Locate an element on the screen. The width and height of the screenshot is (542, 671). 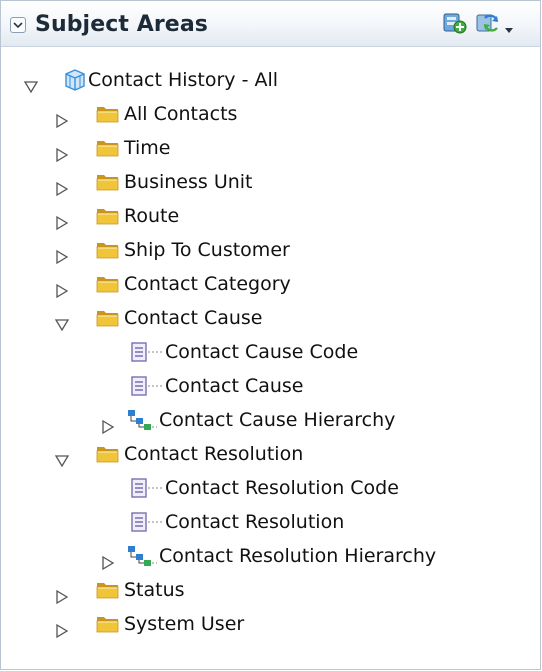
tree-column-contact-resolution: Contact Resolution is located at coordinates (270, 522).